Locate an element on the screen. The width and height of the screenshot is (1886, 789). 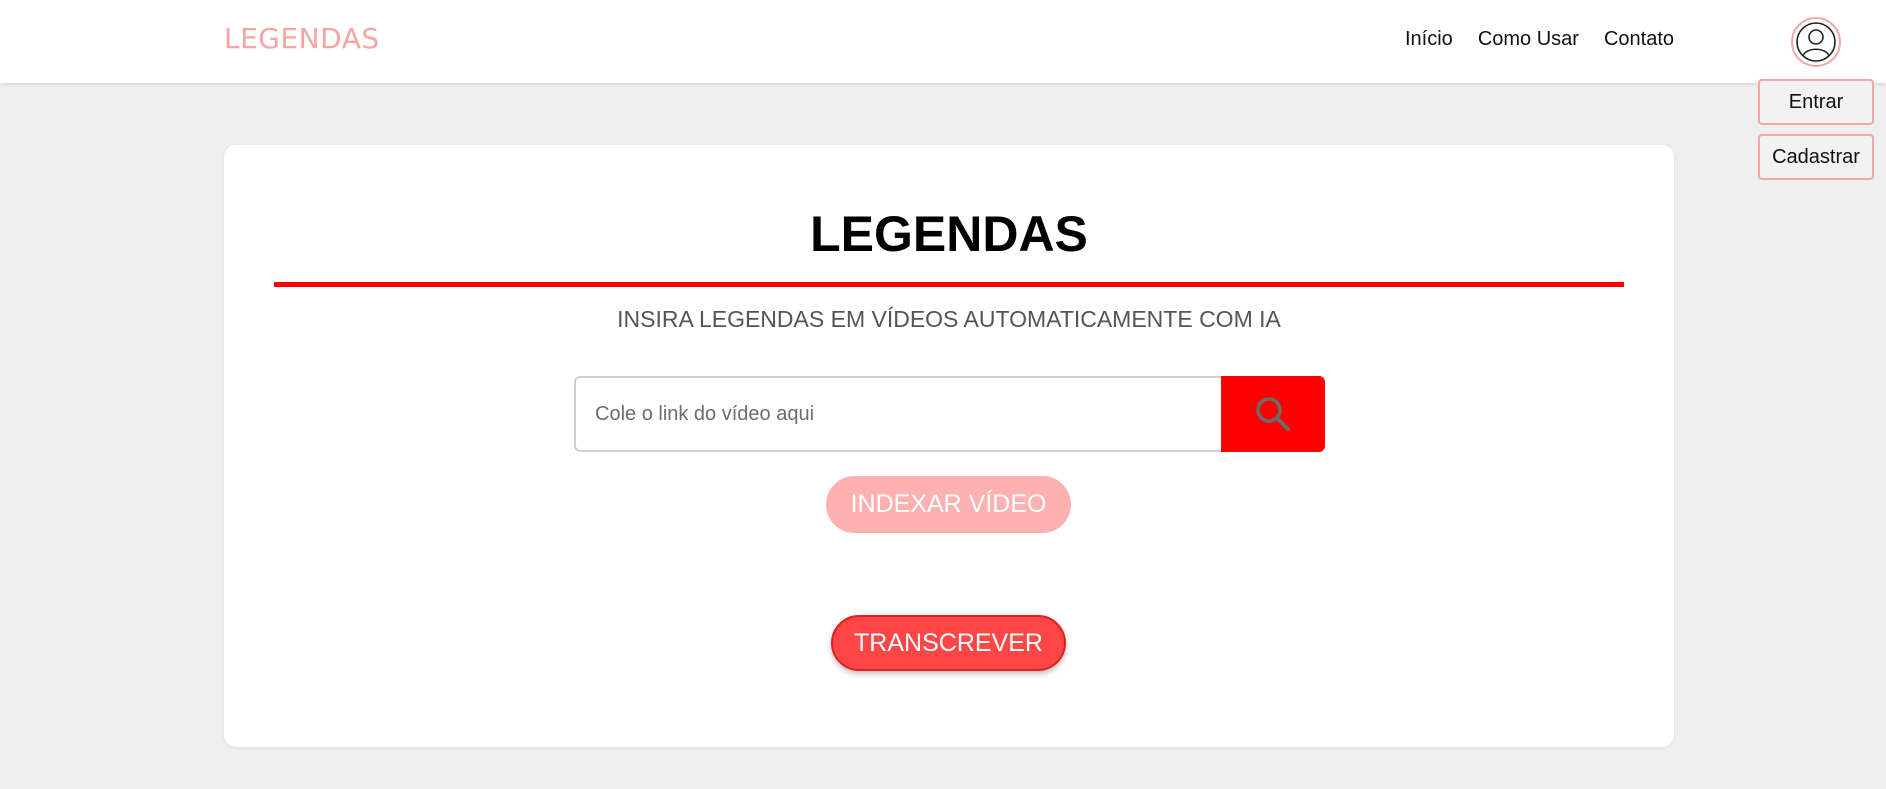
register-button: Cadastrar is located at coordinates (1816, 157).